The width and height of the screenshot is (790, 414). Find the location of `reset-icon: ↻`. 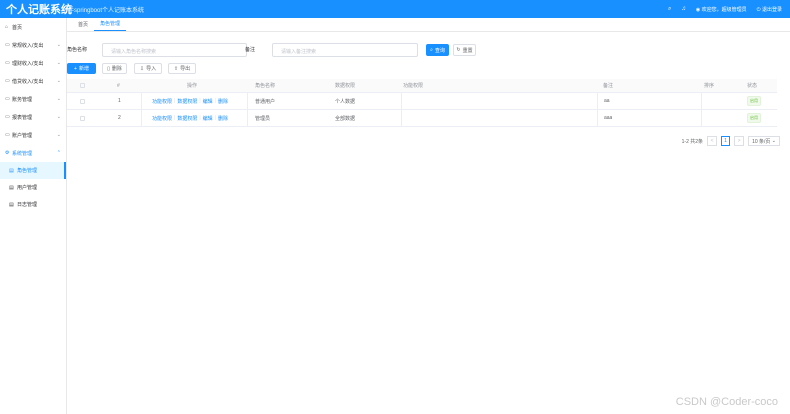

reset-icon: ↻ is located at coordinates (458, 50).